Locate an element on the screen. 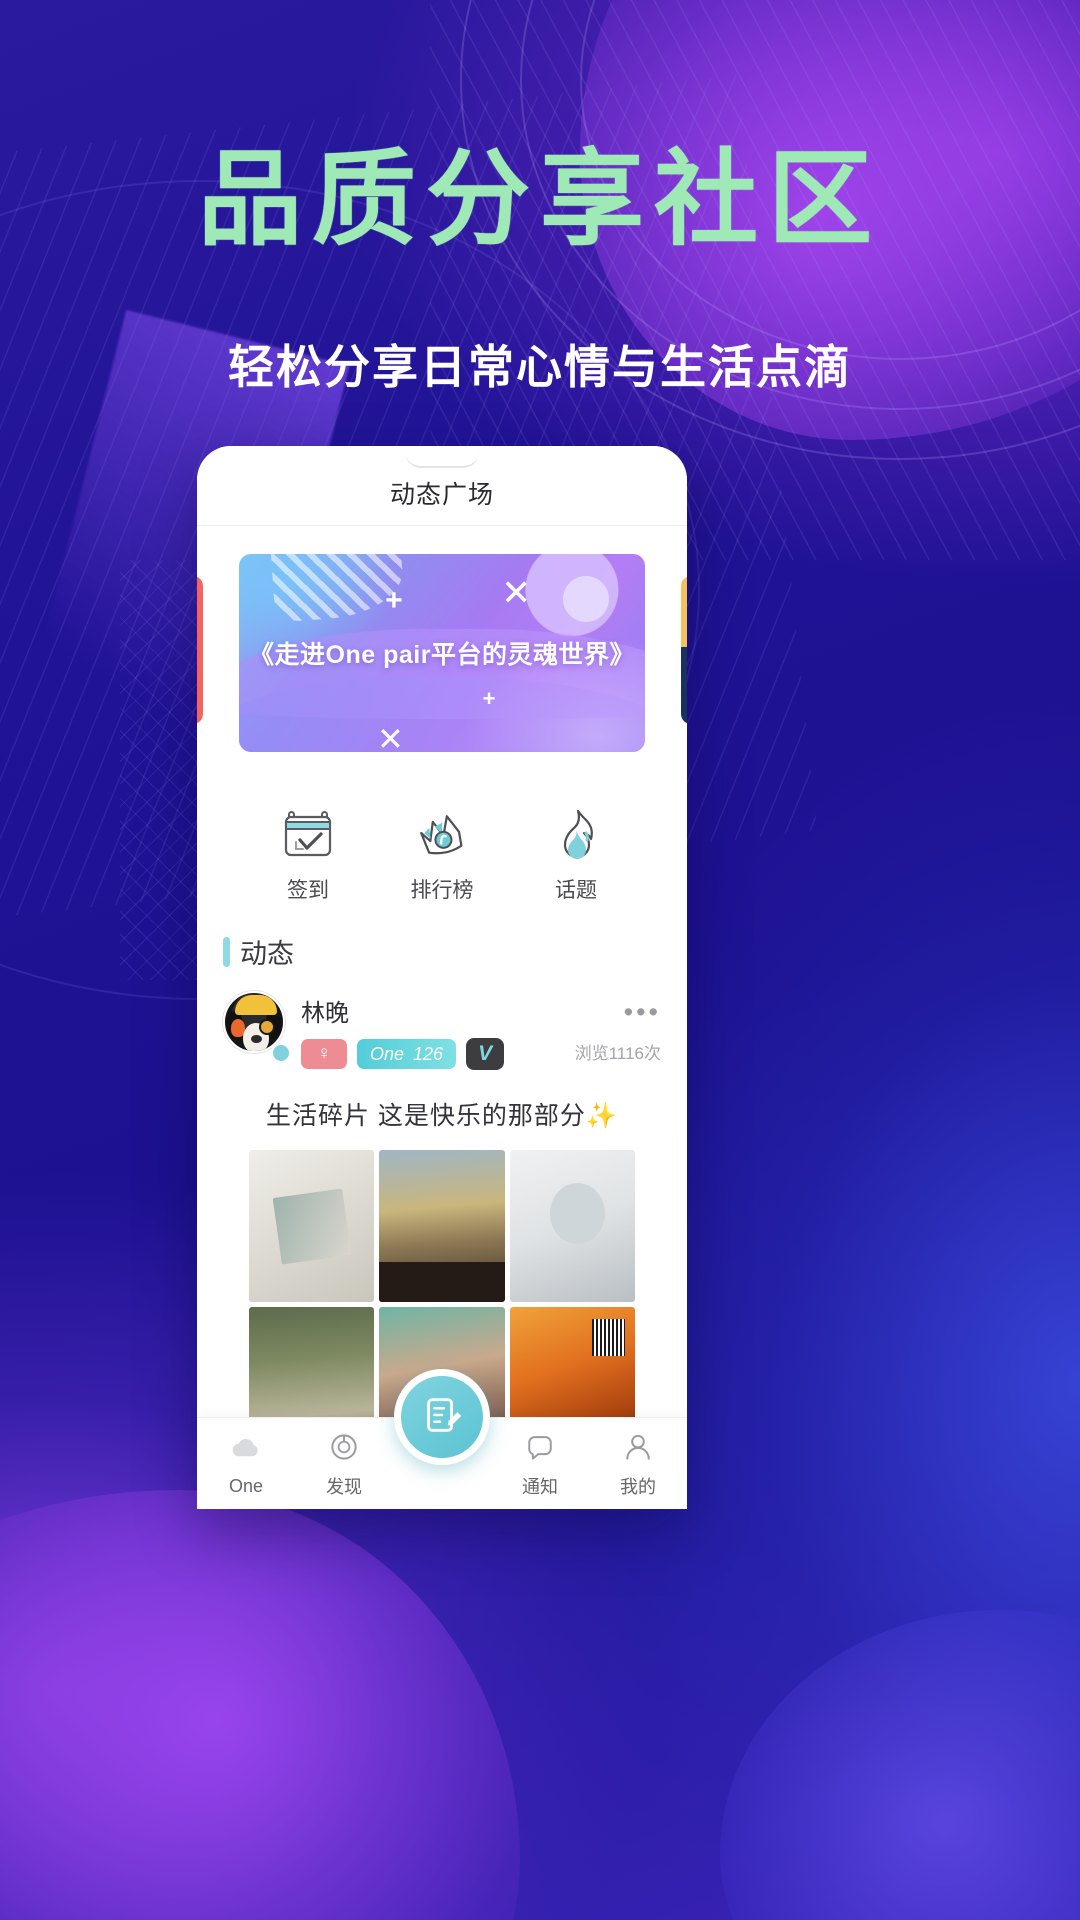 The width and height of the screenshot is (1080, 1920). decor-blob-bottom-left is located at coordinates (260, 1705).